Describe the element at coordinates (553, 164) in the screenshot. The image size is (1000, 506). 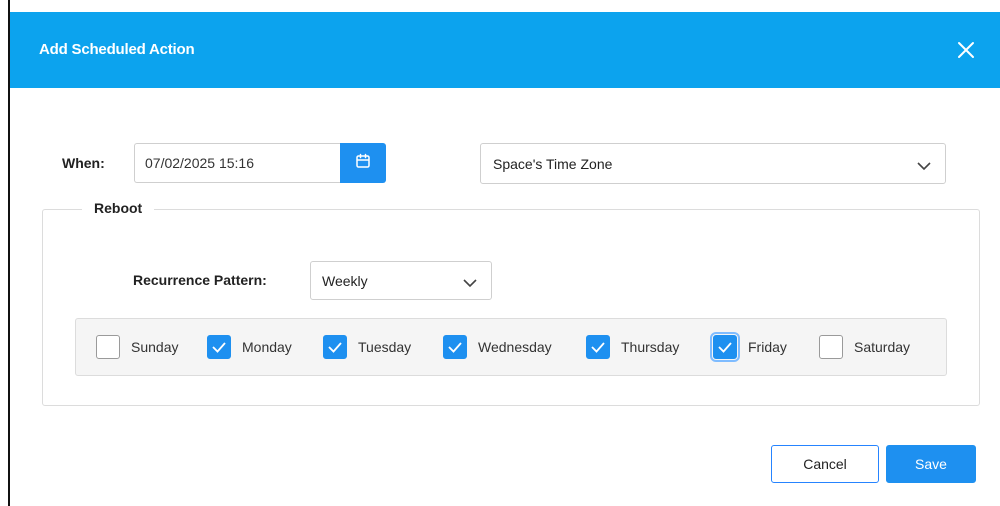
I see `timezone-value: Space's Time Zone` at that location.